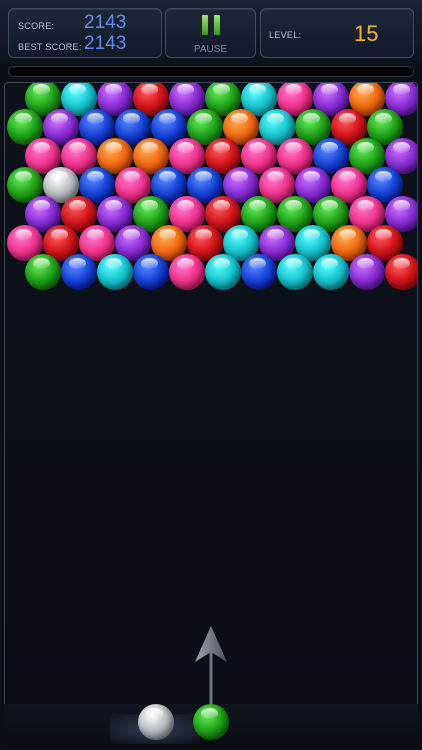  What do you see at coordinates (211, 722) in the screenshot?
I see `current-bubble` at bounding box center [211, 722].